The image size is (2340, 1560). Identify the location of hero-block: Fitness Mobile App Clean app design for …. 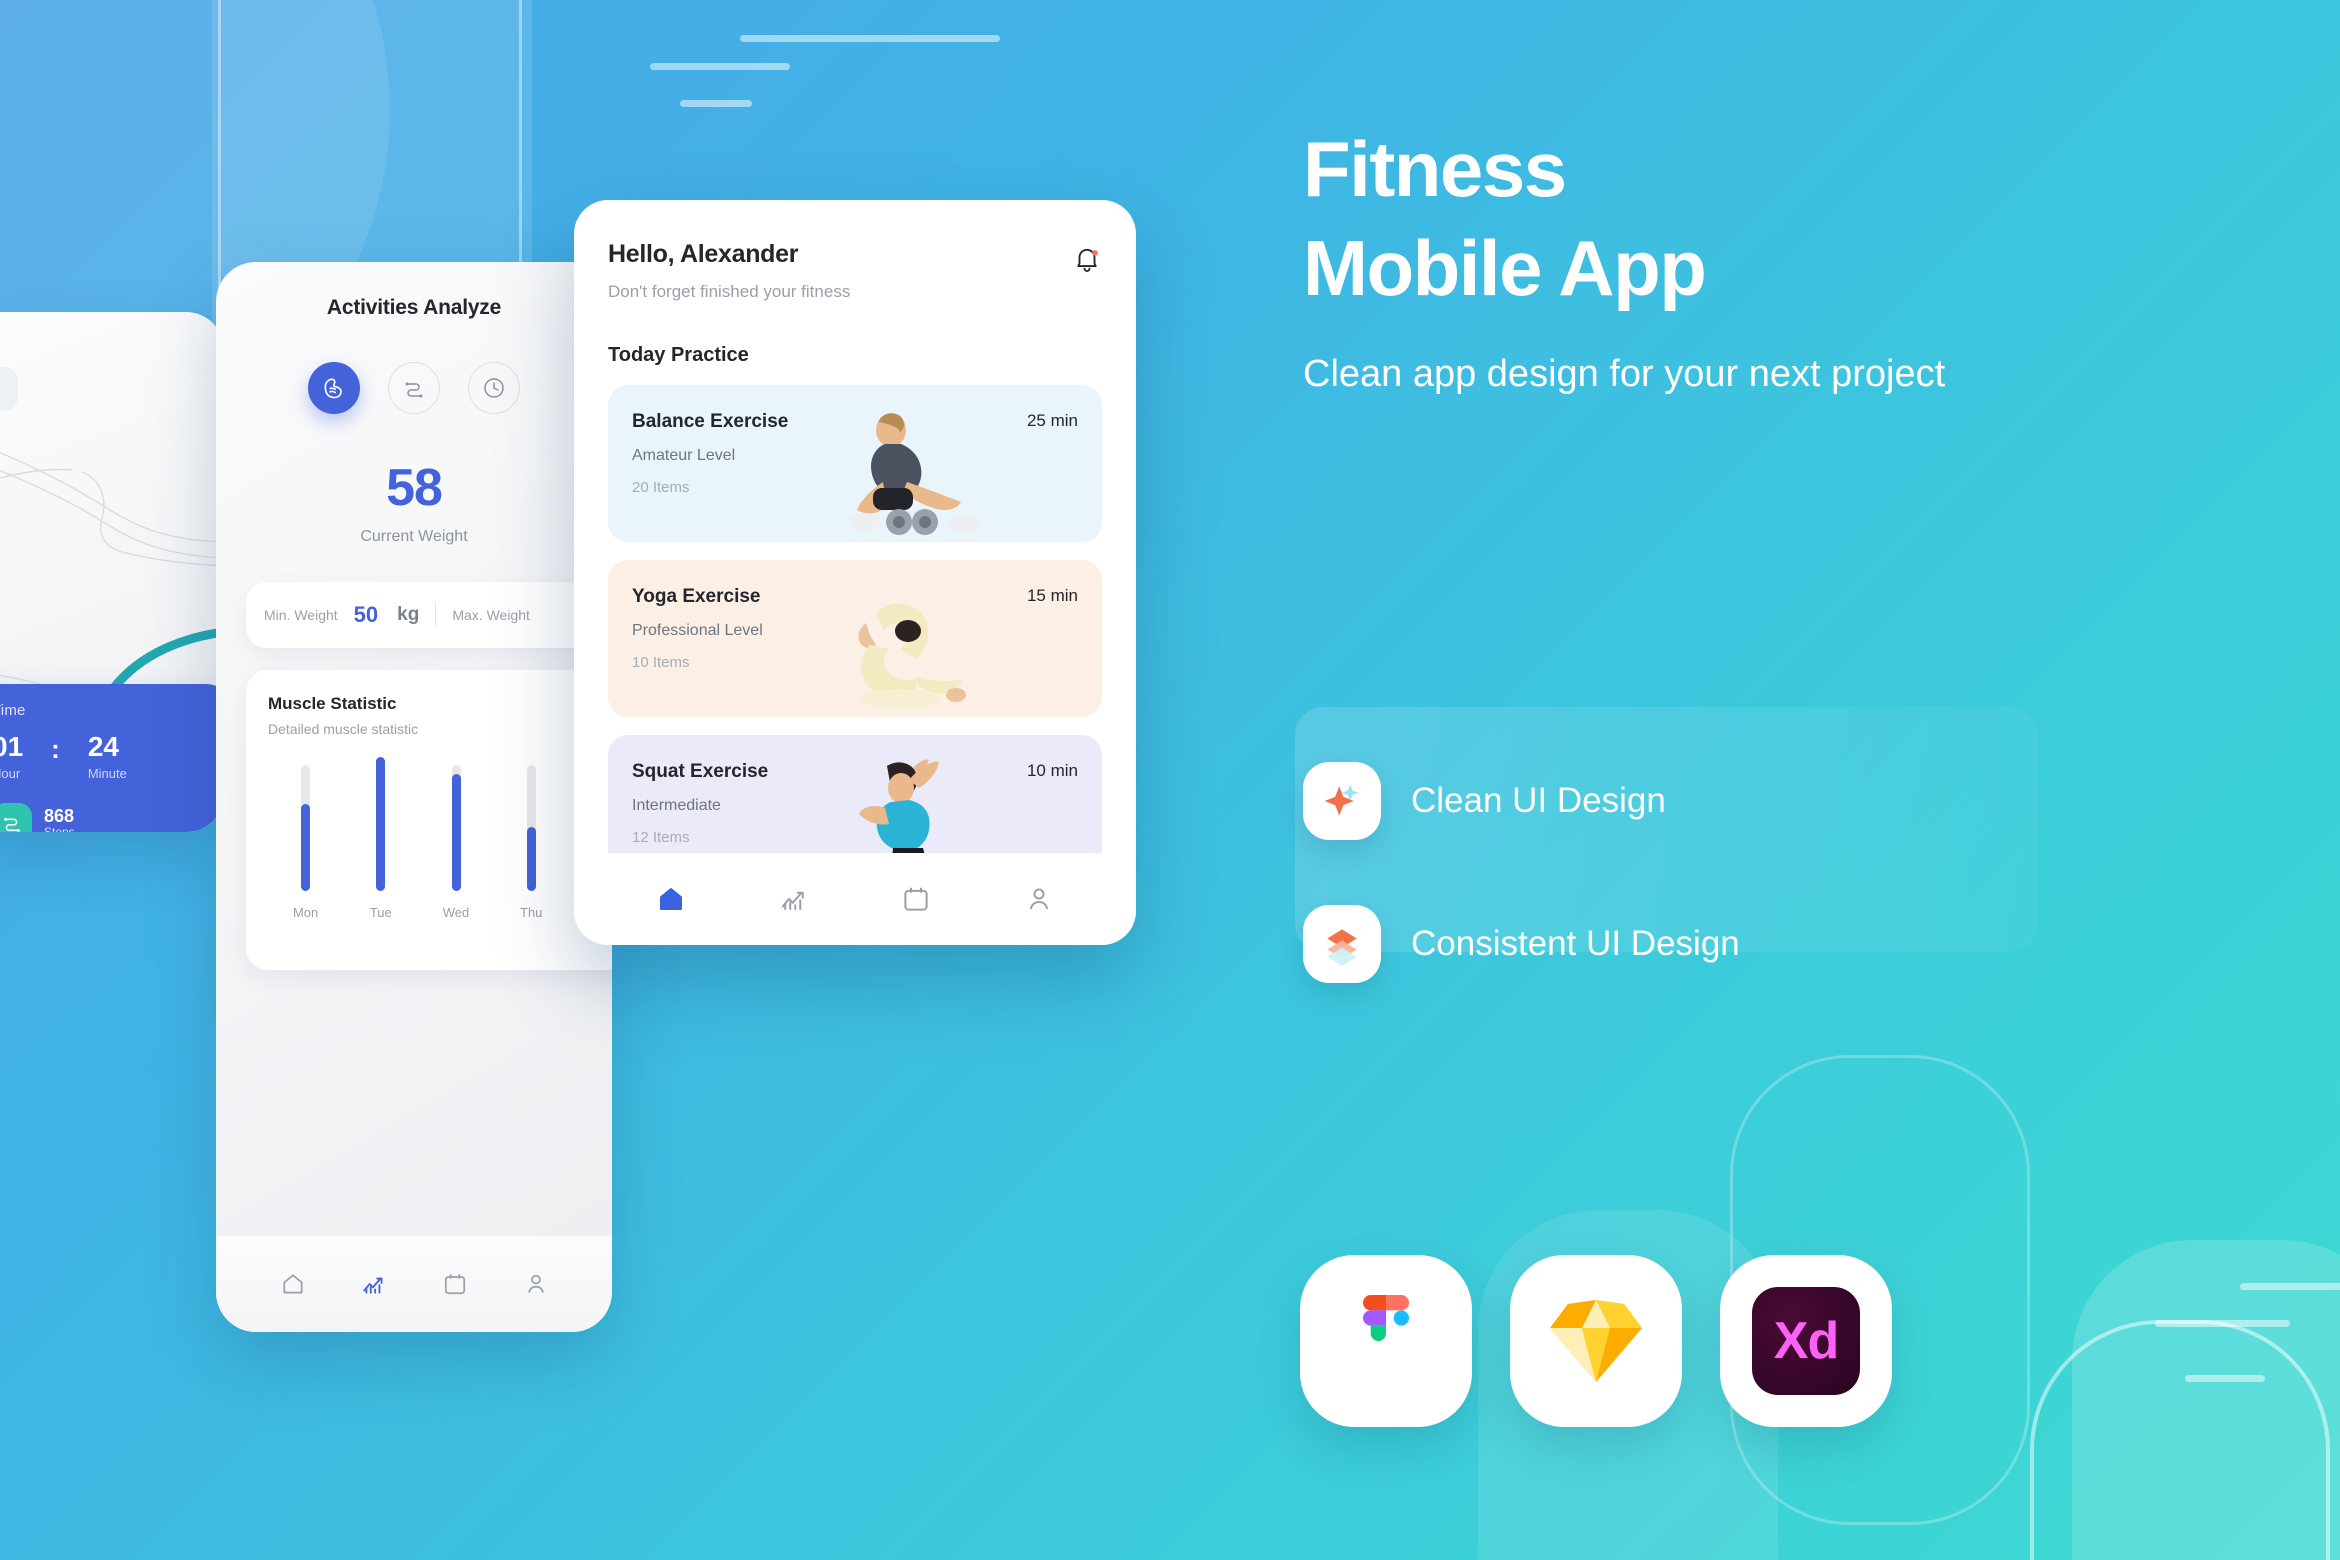
(1793, 261).